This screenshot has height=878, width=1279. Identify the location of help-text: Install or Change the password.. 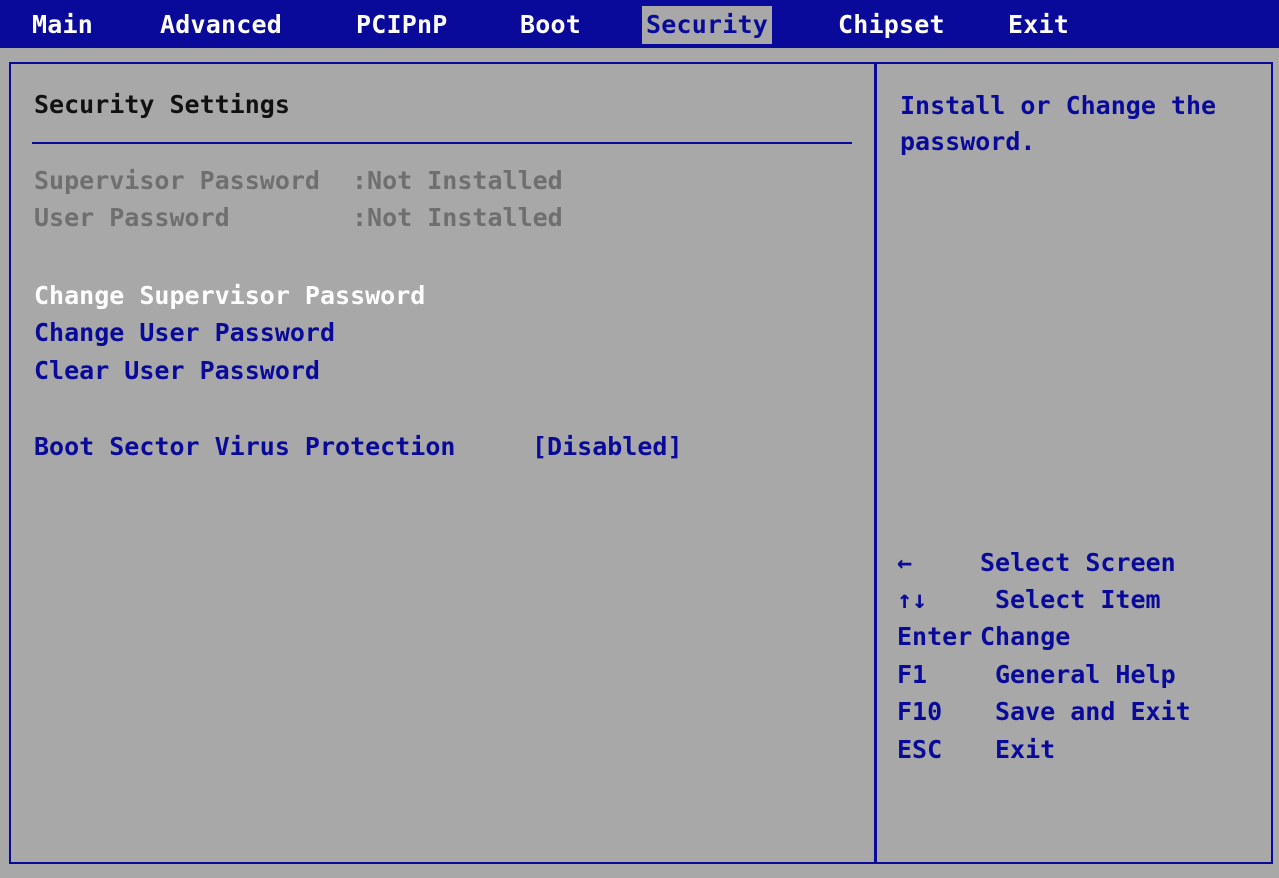
(1058, 123).